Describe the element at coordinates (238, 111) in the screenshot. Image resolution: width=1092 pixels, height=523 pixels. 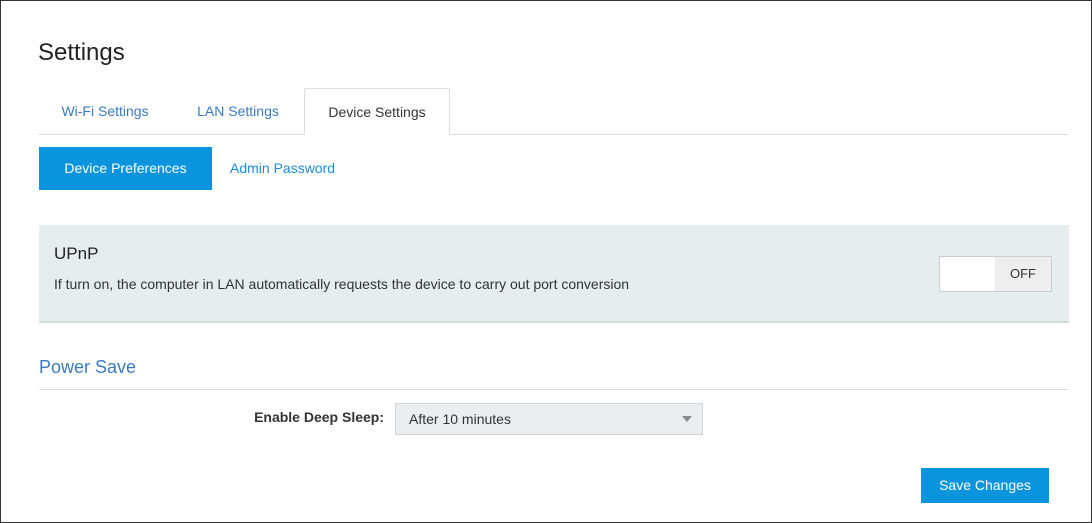
I see `tab-lan-settings: LAN Settings` at that location.